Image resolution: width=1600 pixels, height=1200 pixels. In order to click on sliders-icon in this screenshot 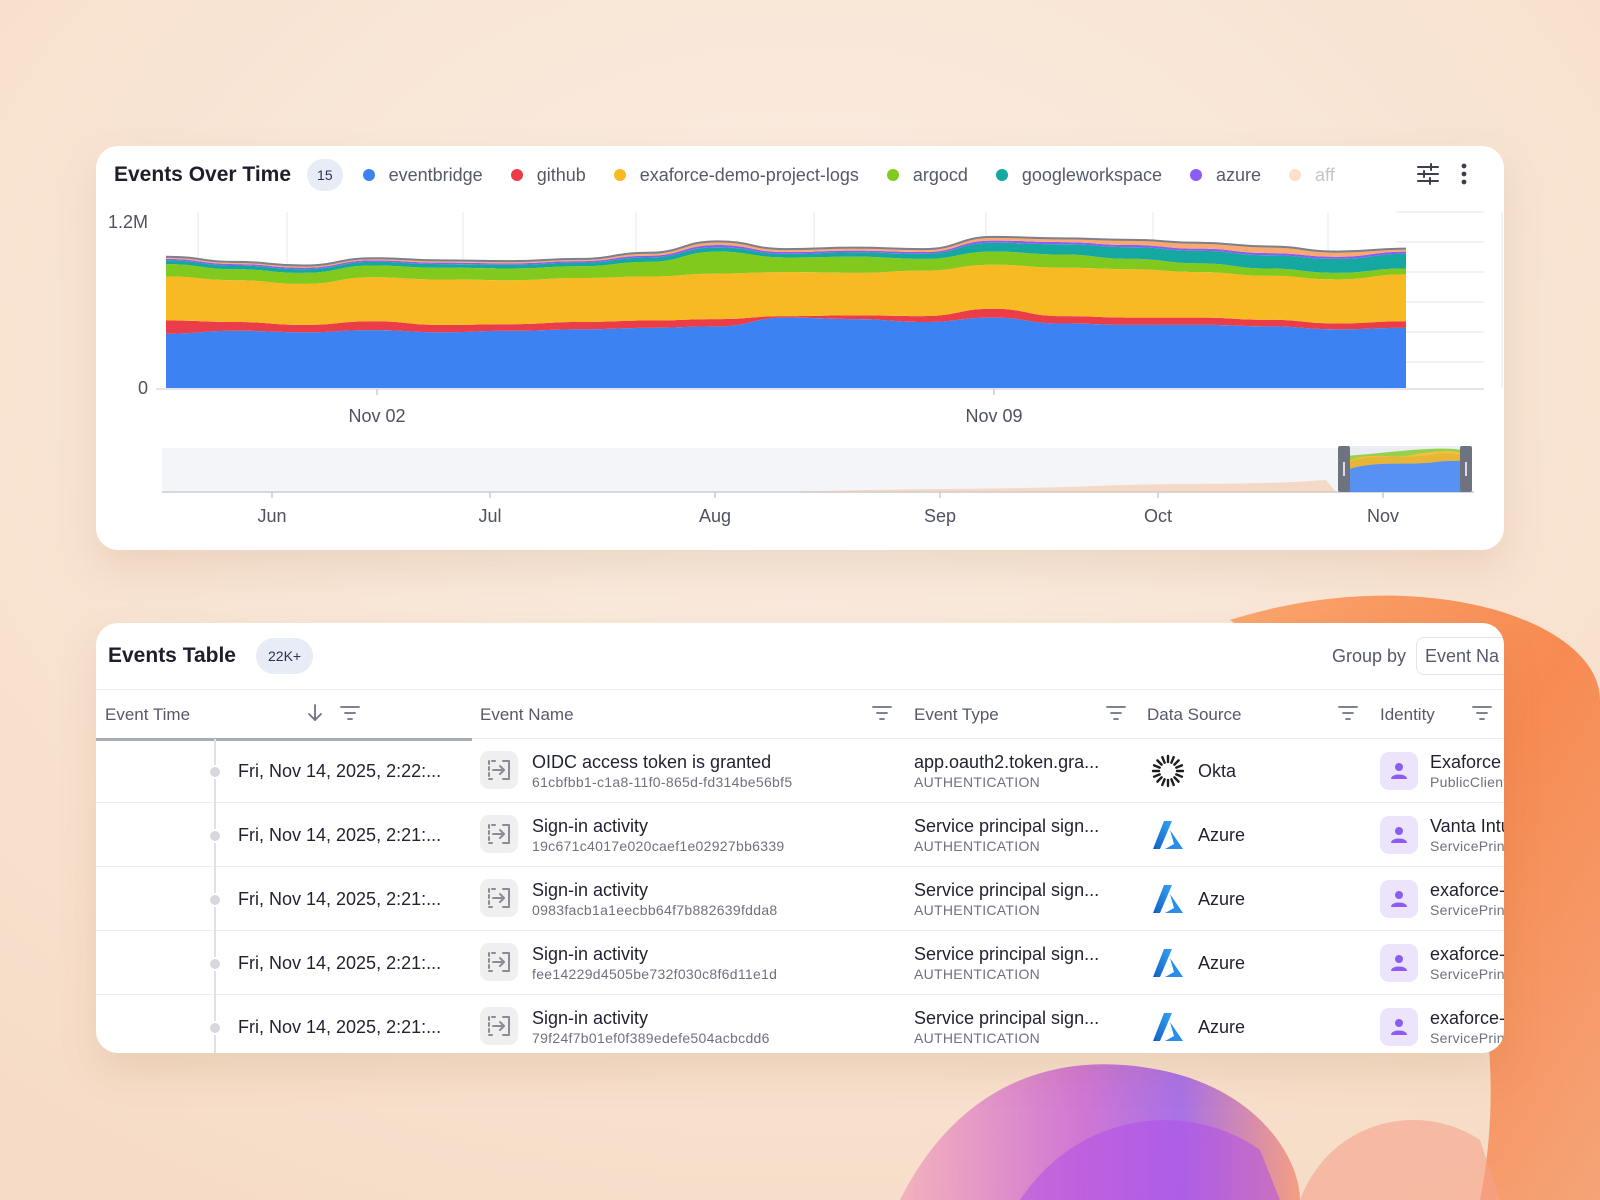, I will do `click(1428, 174)`.